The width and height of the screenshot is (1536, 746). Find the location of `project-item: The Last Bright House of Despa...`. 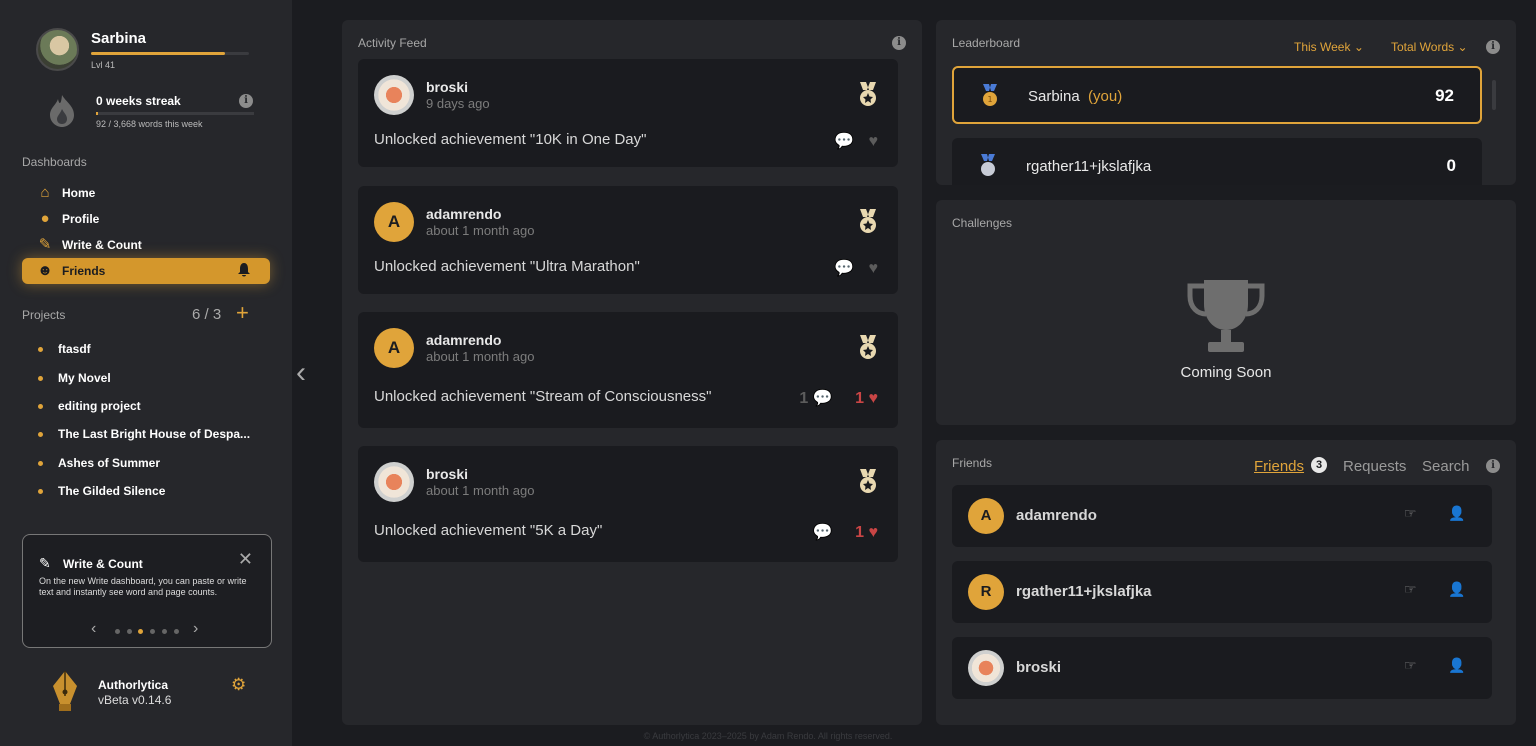

project-item: The Last Bright House of Despa... is located at coordinates (143, 434).